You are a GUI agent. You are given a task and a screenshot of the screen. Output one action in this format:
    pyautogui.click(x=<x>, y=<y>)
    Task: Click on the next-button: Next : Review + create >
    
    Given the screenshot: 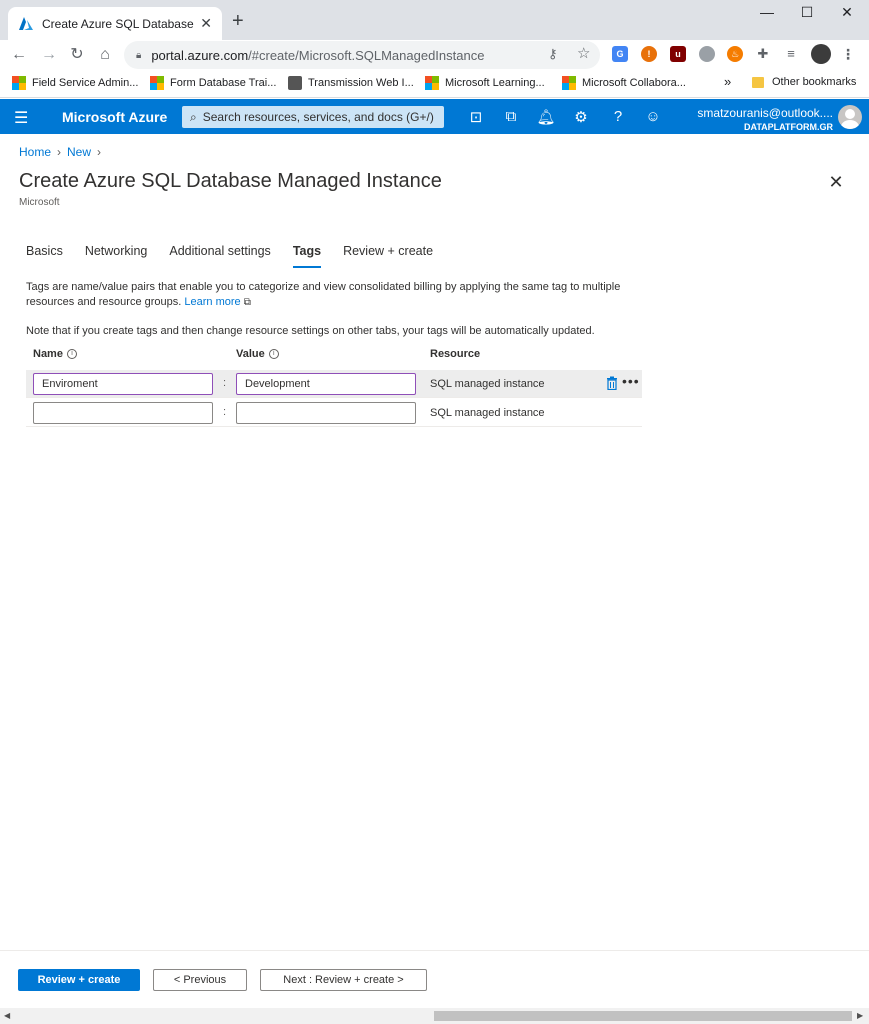 What is the action you would take?
    pyautogui.click(x=343, y=980)
    